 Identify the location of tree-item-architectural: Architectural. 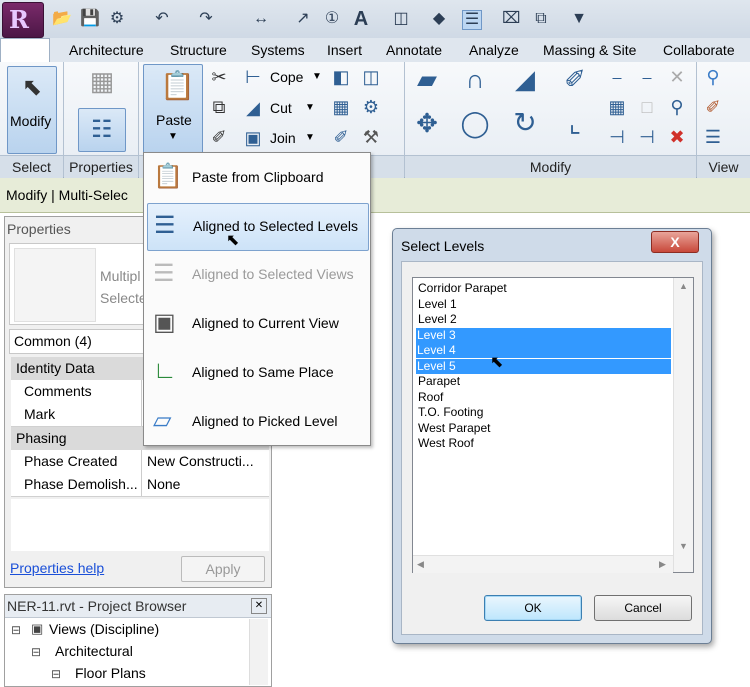
(94, 651).